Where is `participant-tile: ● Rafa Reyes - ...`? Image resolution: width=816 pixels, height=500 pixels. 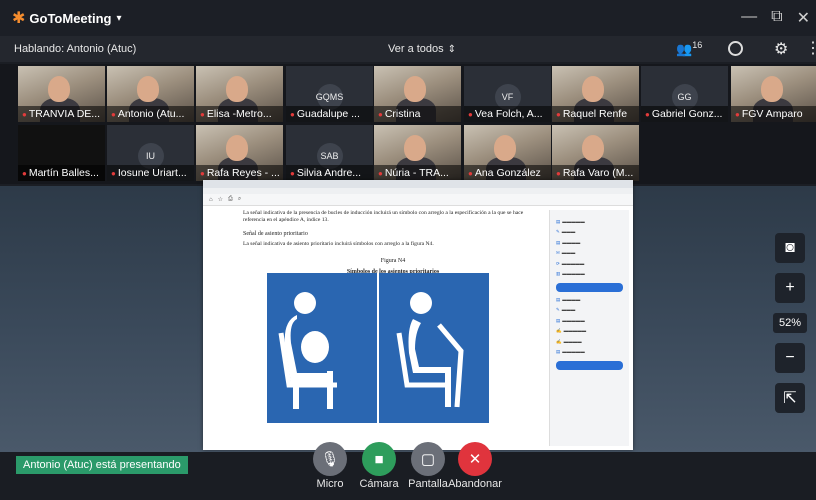 participant-tile: ● Rafa Reyes - ... is located at coordinates (239, 153).